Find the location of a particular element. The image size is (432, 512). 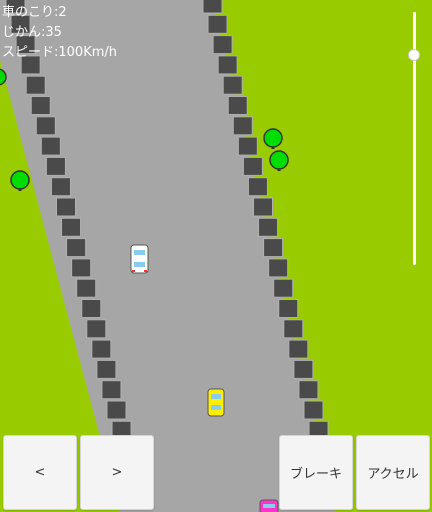

yellow-car-icon is located at coordinates (216, 402).